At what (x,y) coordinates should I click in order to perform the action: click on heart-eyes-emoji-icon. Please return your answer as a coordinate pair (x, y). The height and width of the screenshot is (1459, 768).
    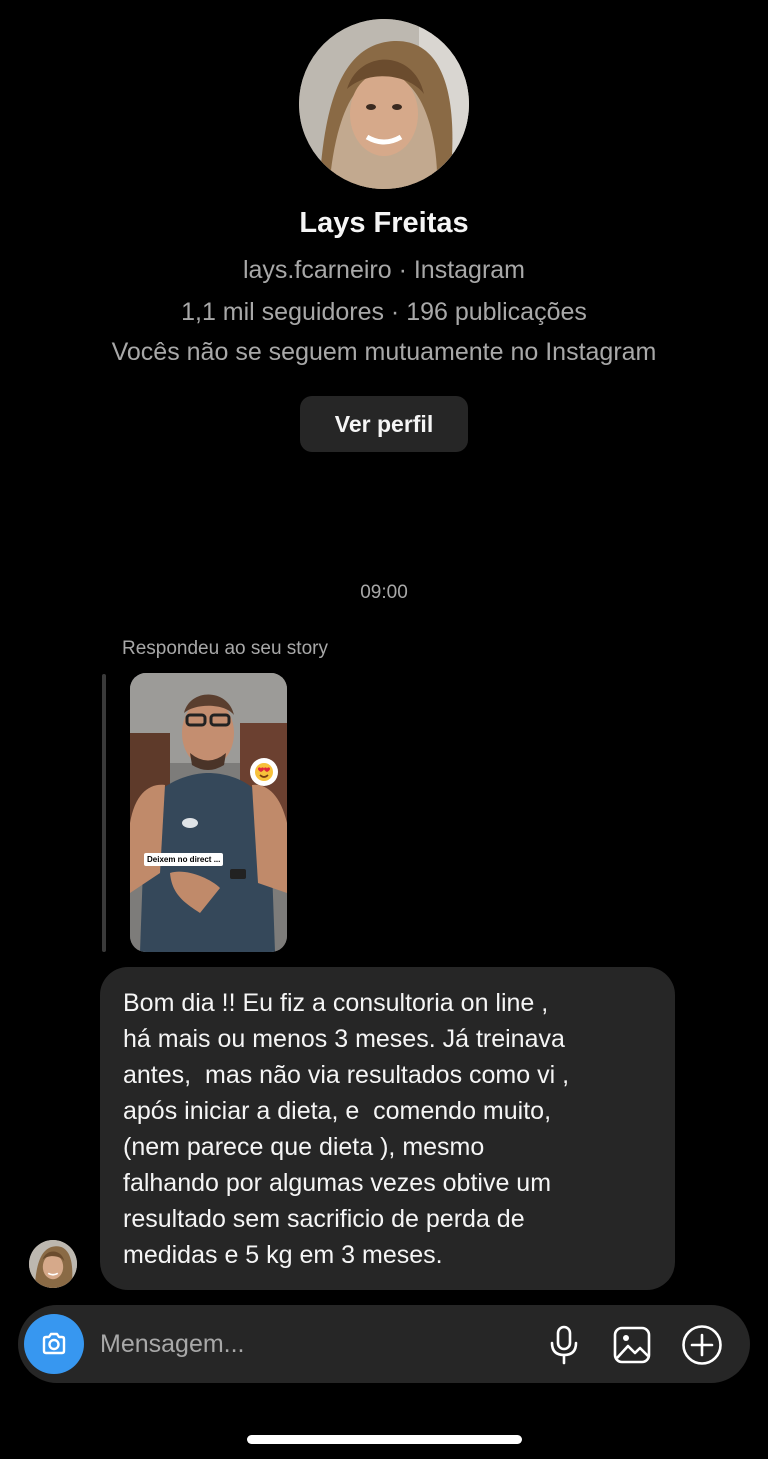
    Looking at the image, I should click on (264, 772).